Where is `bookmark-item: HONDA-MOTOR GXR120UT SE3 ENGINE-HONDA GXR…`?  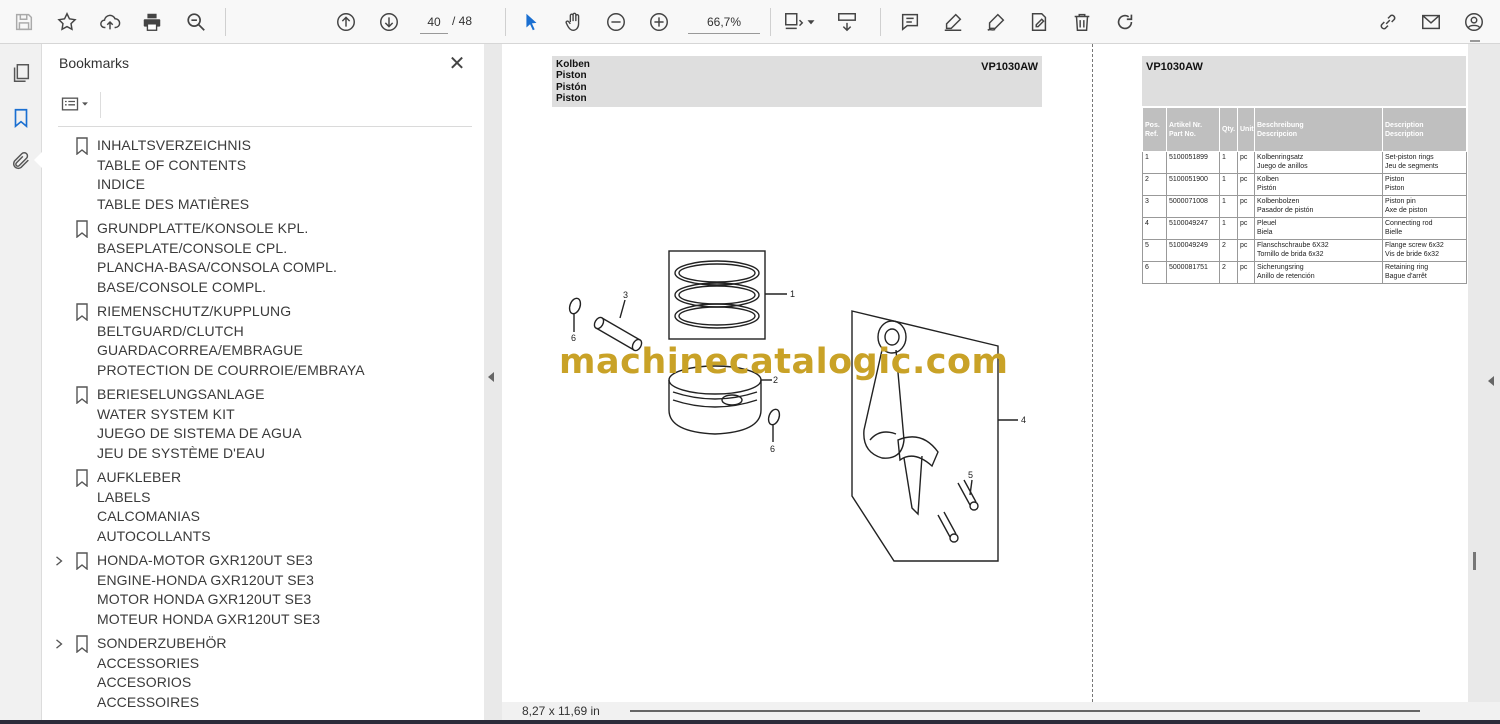 bookmark-item: HONDA-MOTOR GXR120UT SE3 ENGINE-HONDA GXR… is located at coordinates (263, 590).